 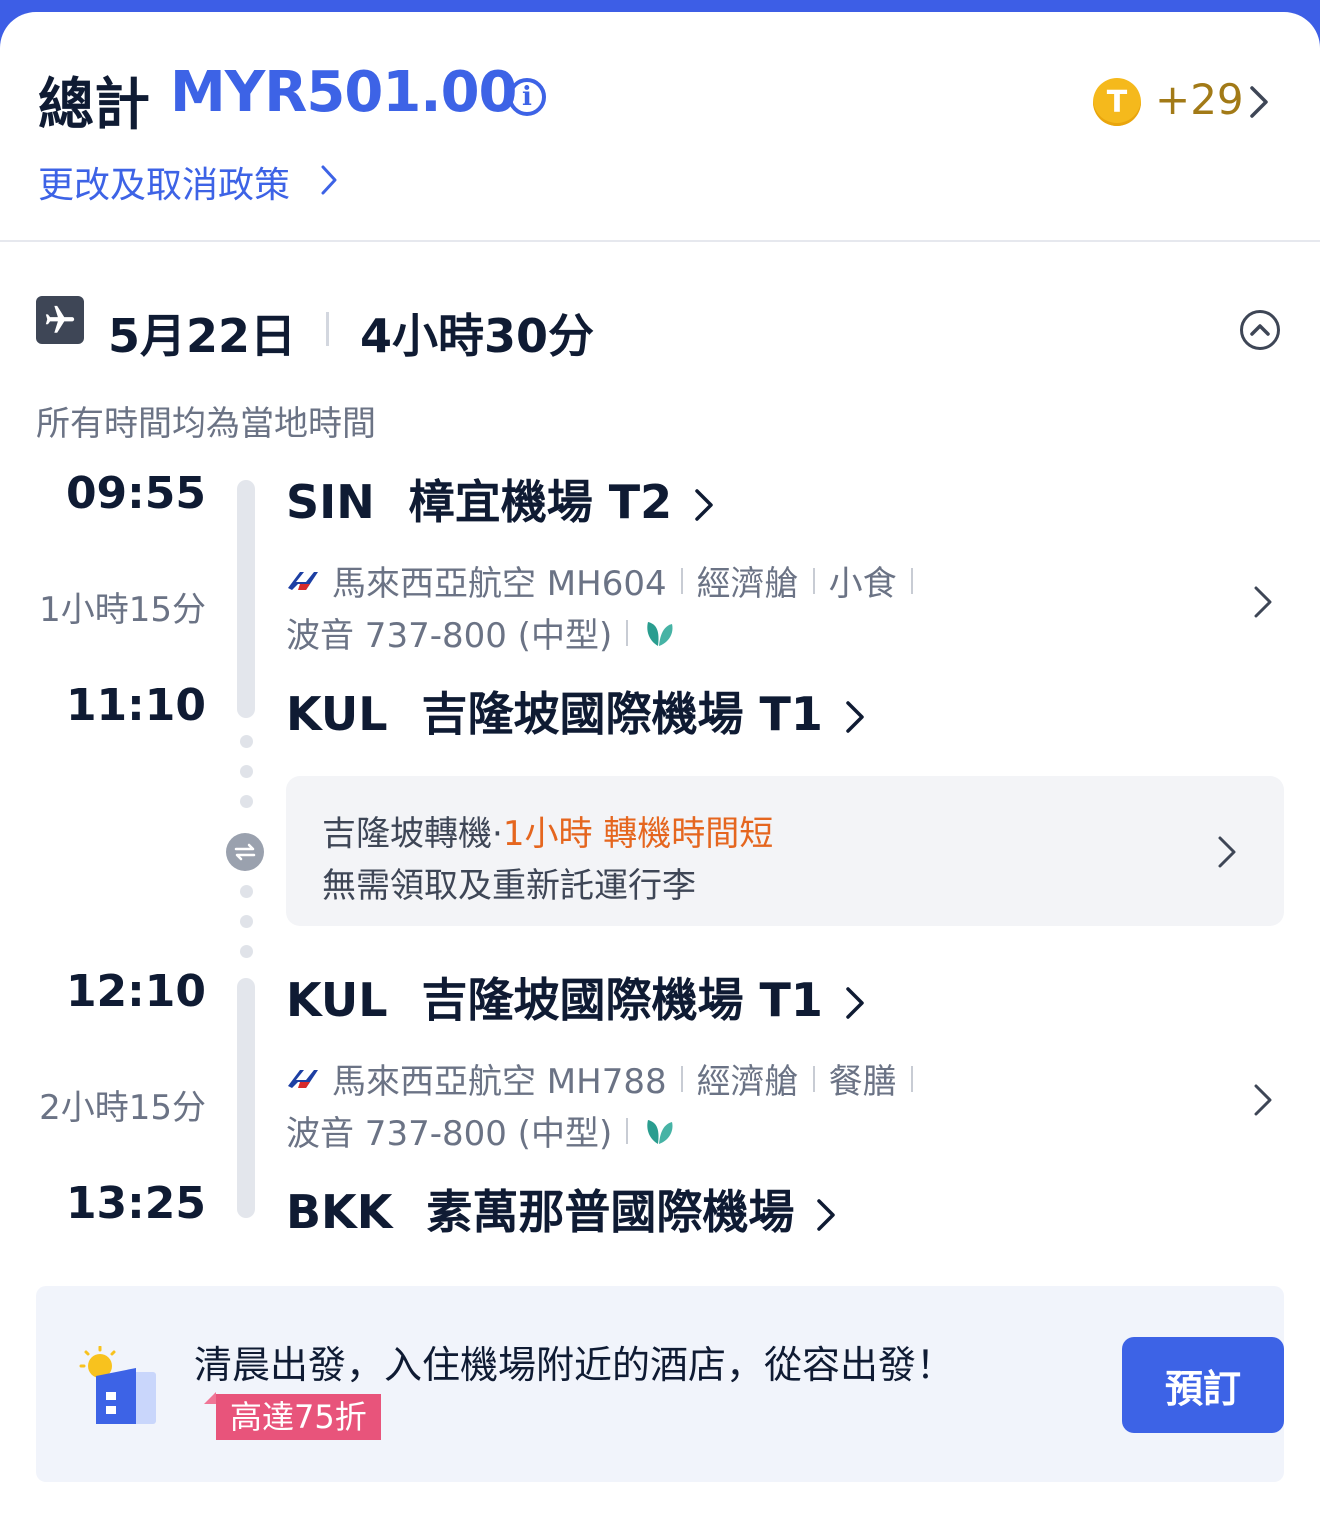 I want to click on arrival-time: 11:10, so click(x=135, y=705).